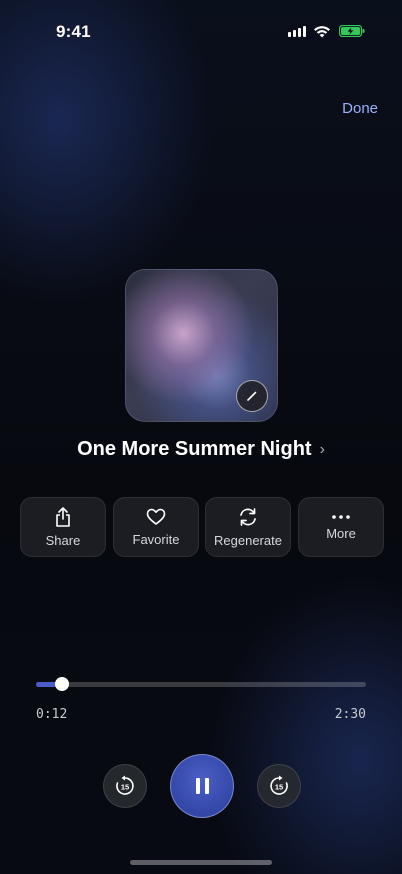  I want to click on home-indicator, so click(201, 862).